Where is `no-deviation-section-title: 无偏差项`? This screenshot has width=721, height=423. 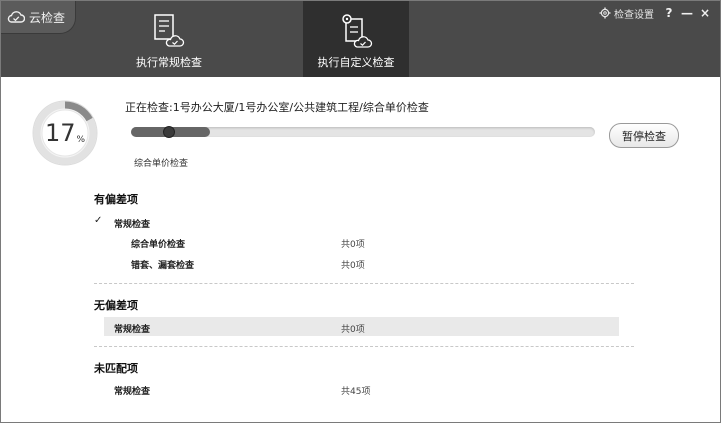 no-deviation-section-title: 无偏差项 is located at coordinates (116, 305).